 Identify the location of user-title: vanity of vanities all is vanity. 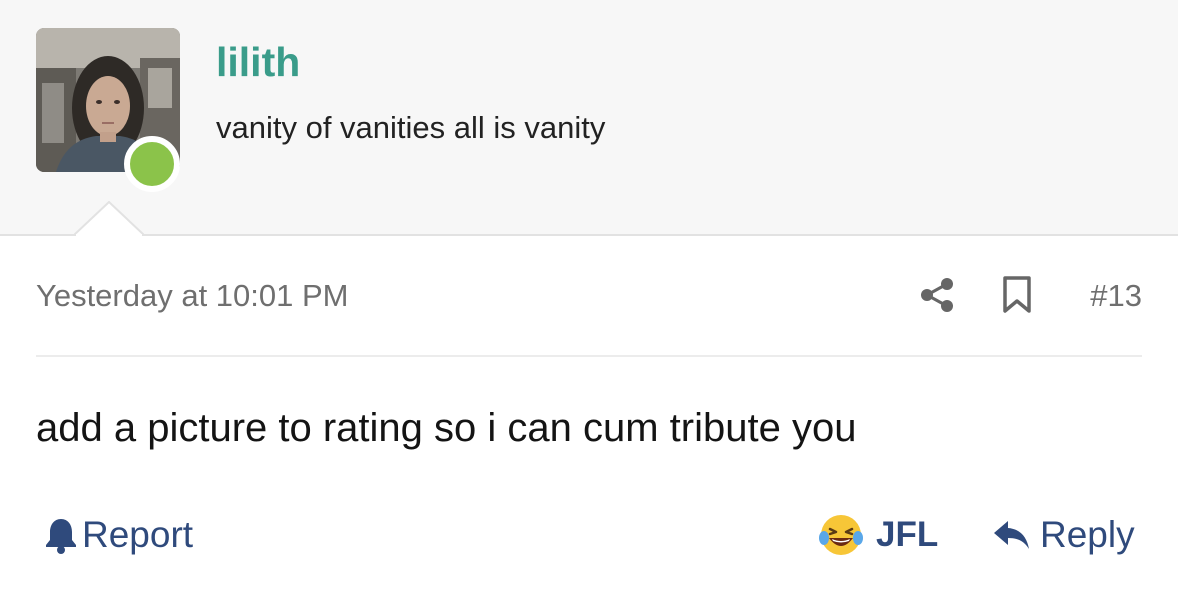
(411, 127).